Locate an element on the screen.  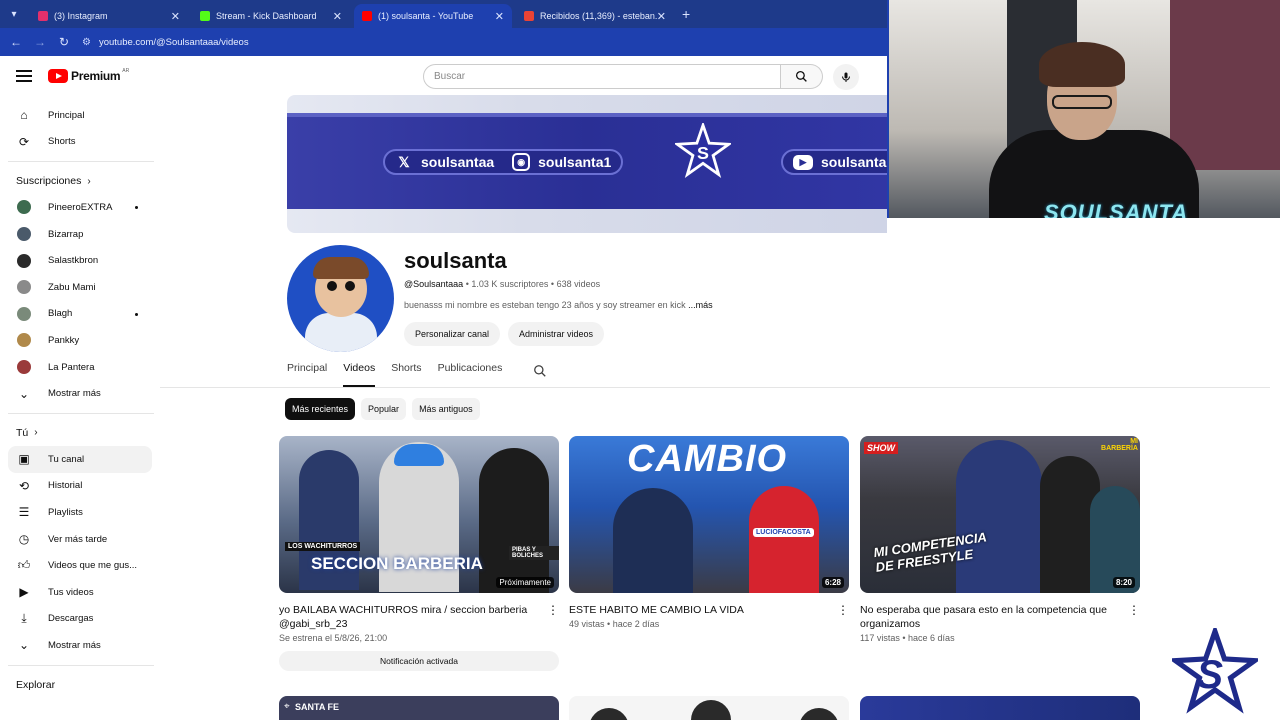
show-more-subscriptions: ⌄ Mostrar más is located at coordinates (80, 393).